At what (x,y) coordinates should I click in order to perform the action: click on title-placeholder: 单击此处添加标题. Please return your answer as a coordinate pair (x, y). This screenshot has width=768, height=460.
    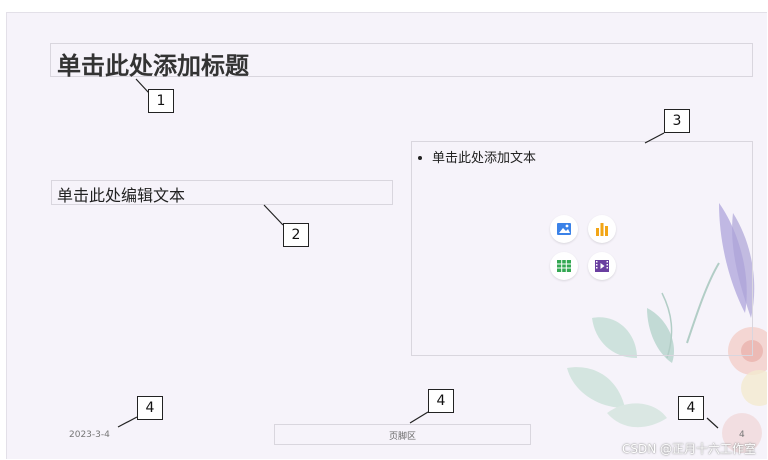
    Looking at the image, I should click on (401, 61).